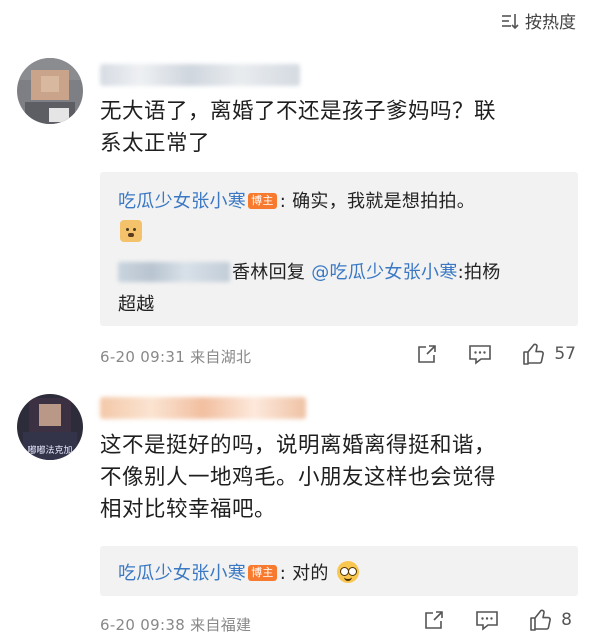 This screenshot has height=640, width=598. What do you see at coordinates (221, 625) in the screenshot?
I see `comment-location: 来自福建` at bounding box center [221, 625].